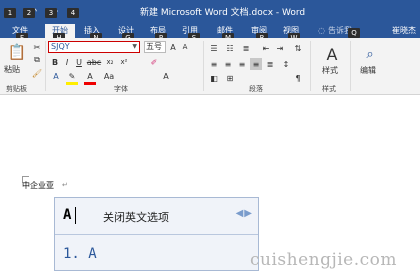  What do you see at coordinates (60, 46) in the screenshot?
I see `font-name-value: SJQY` at bounding box center [60, 46].